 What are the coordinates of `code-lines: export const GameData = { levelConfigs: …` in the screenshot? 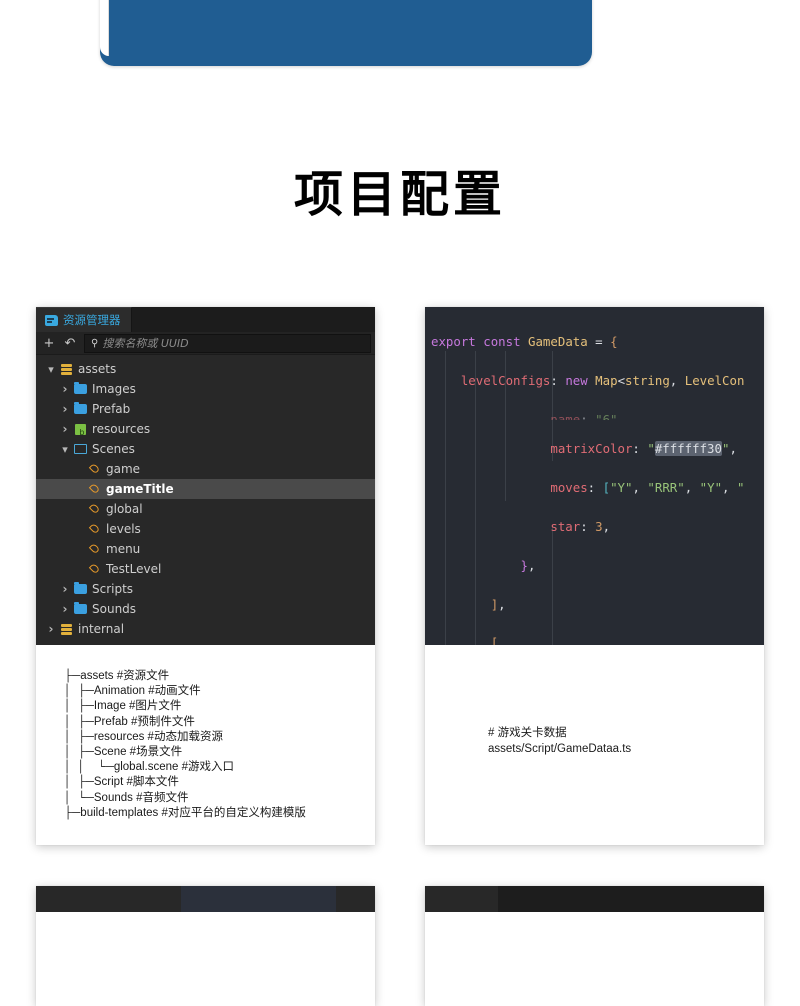 It's located at (594, 476).